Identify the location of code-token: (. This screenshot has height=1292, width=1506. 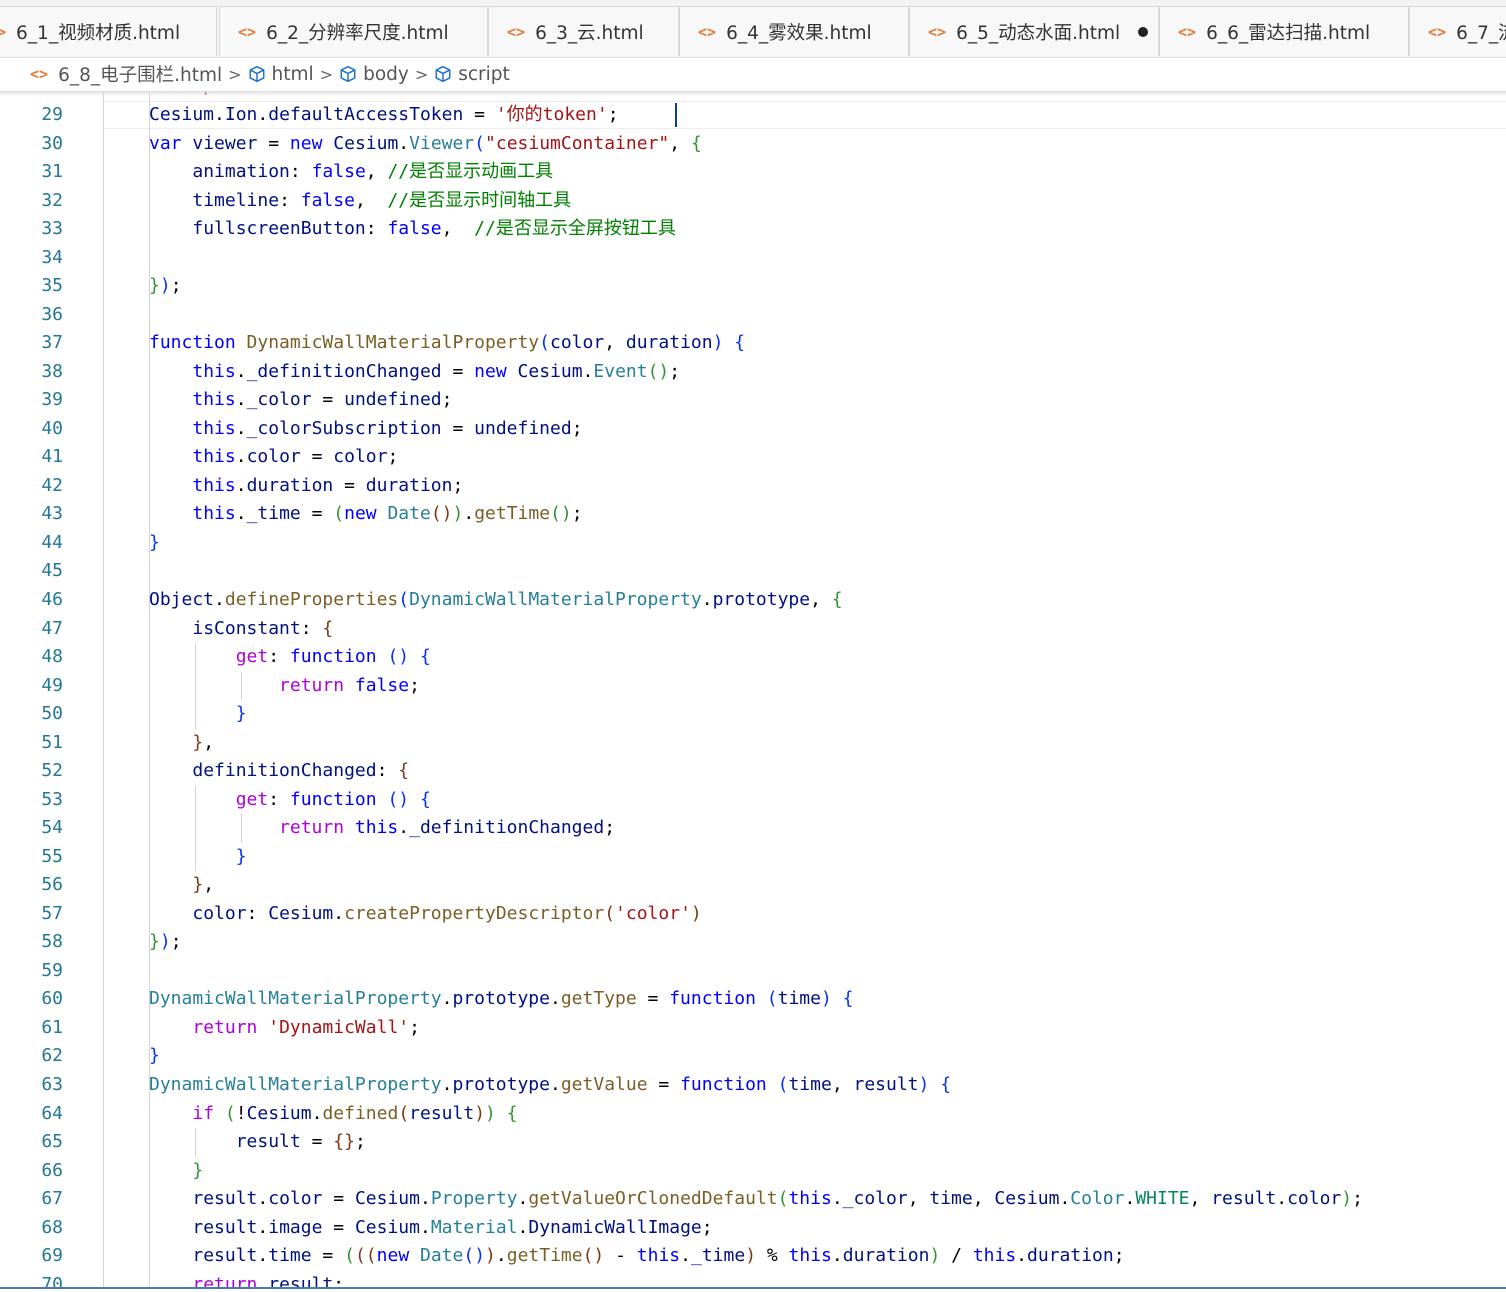
(610, 913).